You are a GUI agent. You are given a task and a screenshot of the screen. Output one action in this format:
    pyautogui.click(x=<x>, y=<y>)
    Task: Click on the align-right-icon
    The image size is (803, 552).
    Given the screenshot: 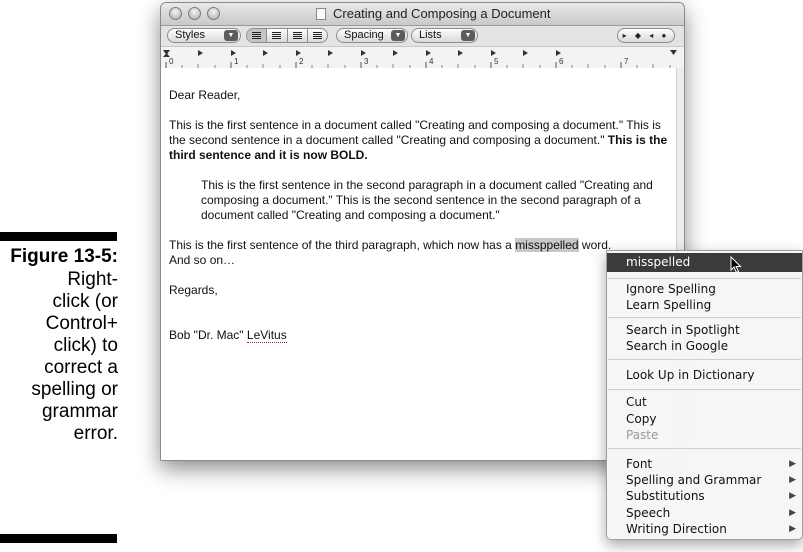 What is the action you would take?
    pyautogui.click(x=317, y=35)
    